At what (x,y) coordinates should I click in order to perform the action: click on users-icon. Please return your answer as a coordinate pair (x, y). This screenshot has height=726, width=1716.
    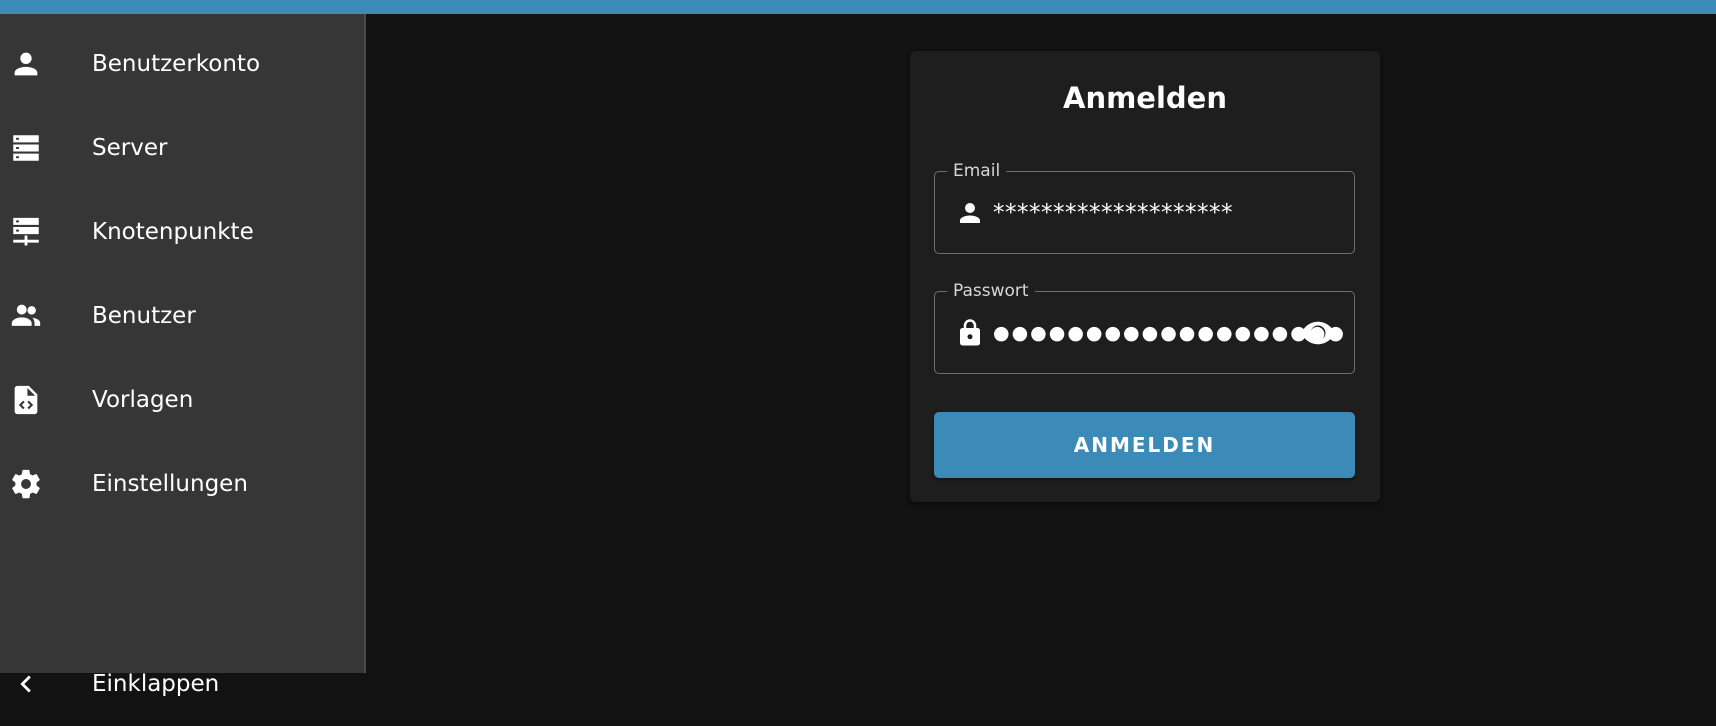
    Looking at the image, I should click on (26, 316).